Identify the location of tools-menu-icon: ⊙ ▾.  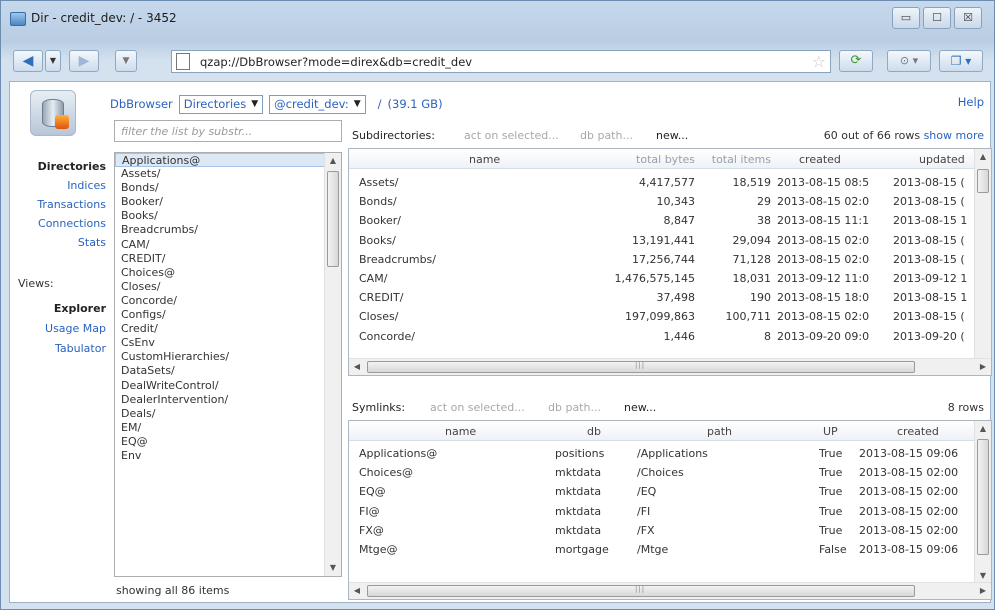
(909, 61).